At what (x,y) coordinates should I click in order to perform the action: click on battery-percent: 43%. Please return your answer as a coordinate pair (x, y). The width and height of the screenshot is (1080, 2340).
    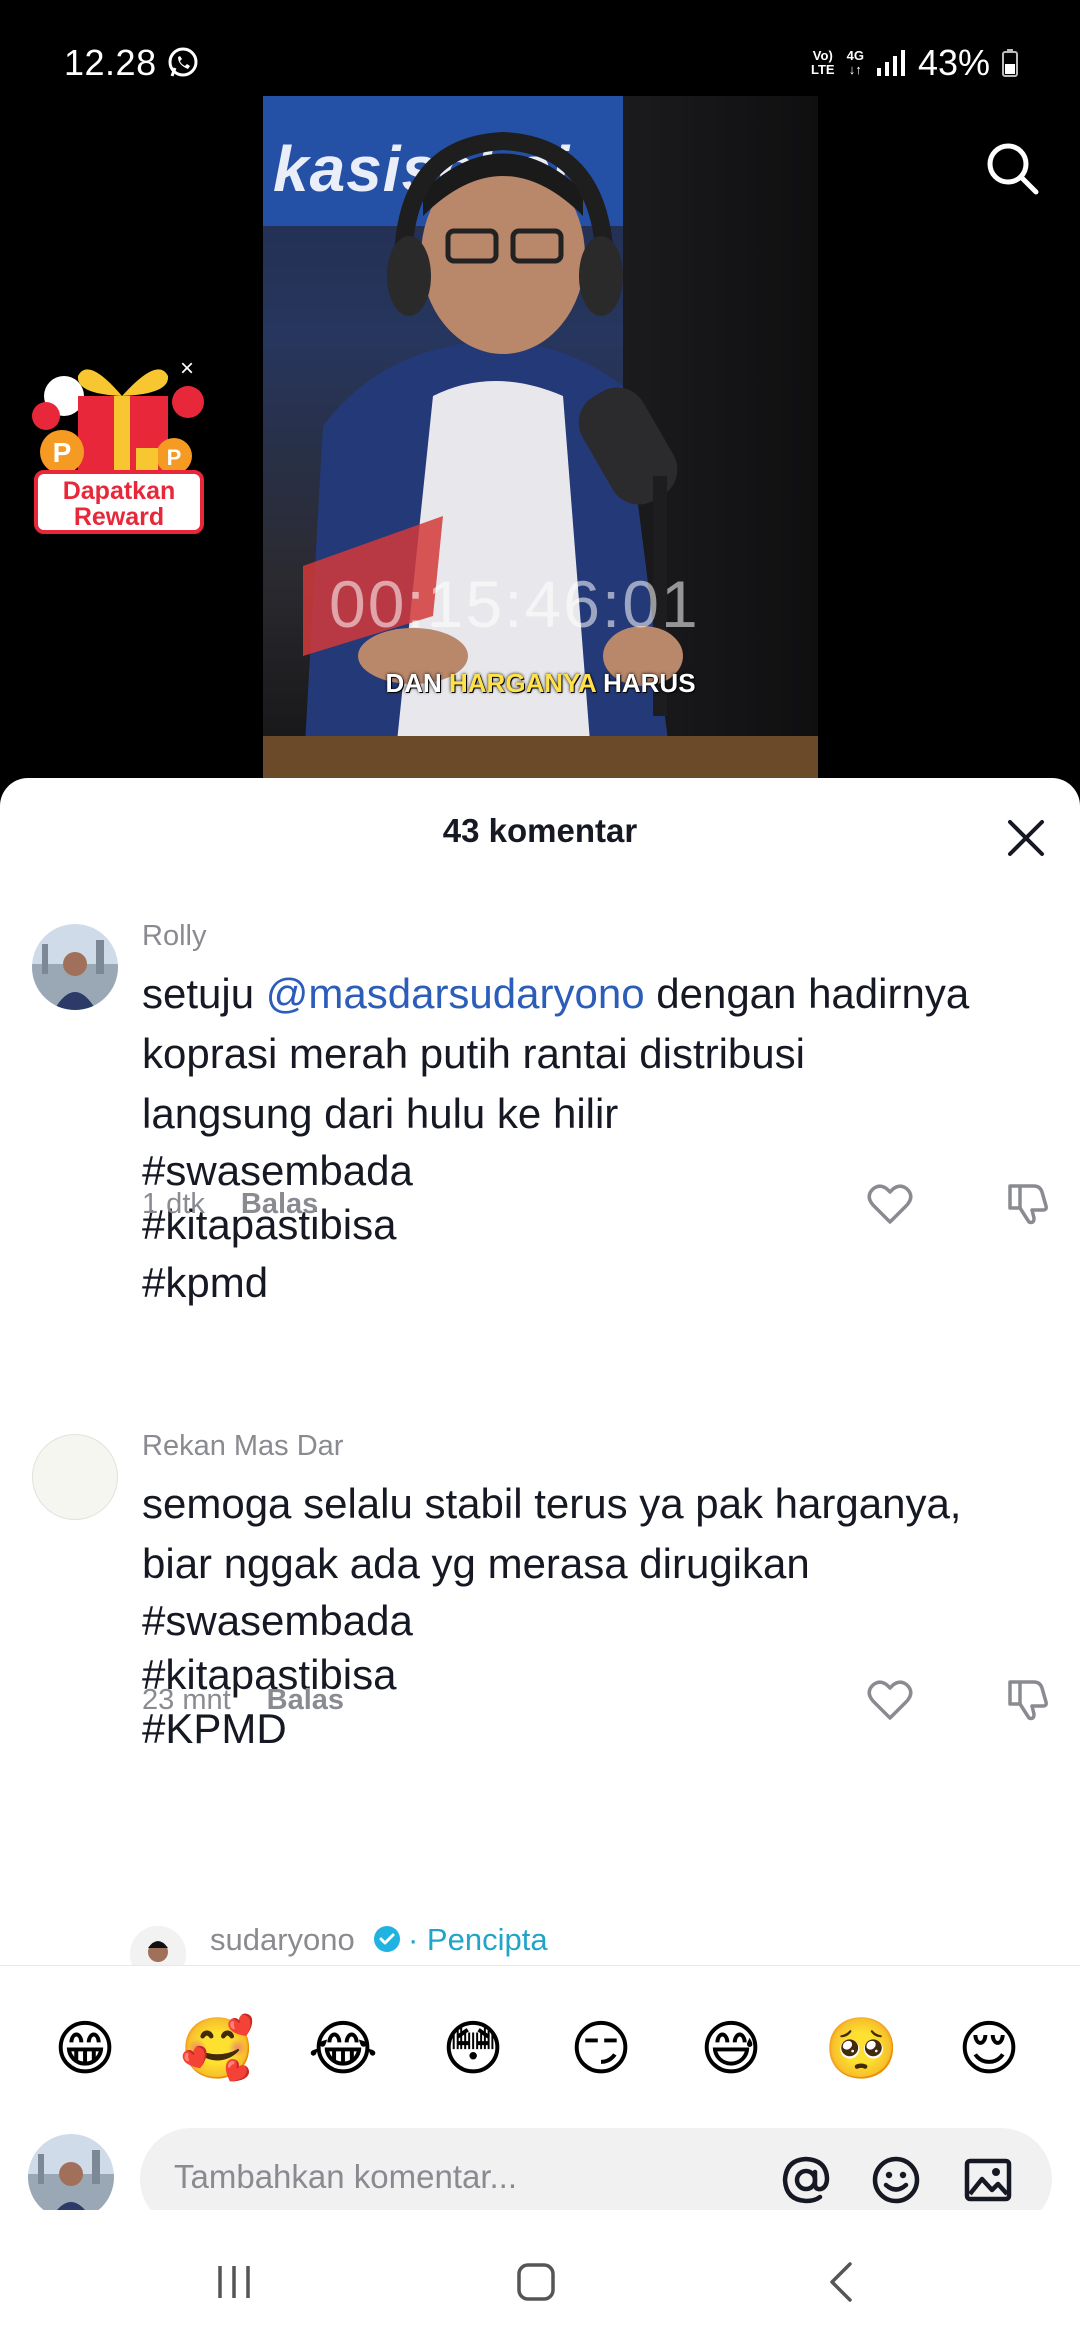
    Looking at the image, I should click on (953, 62).